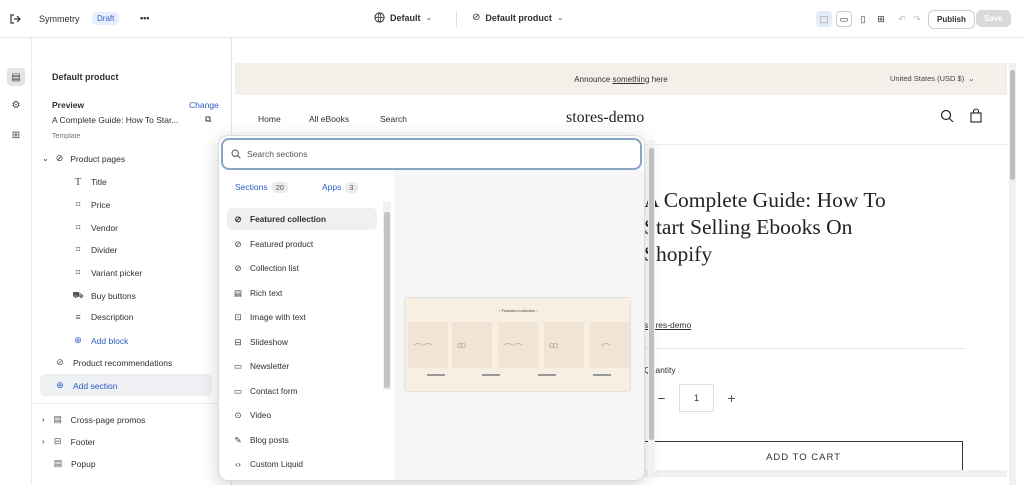  What do you see at coordinates (519, 379) in the screenshot?
I see `thumbnail-captions` at bounding box center [519, 379].